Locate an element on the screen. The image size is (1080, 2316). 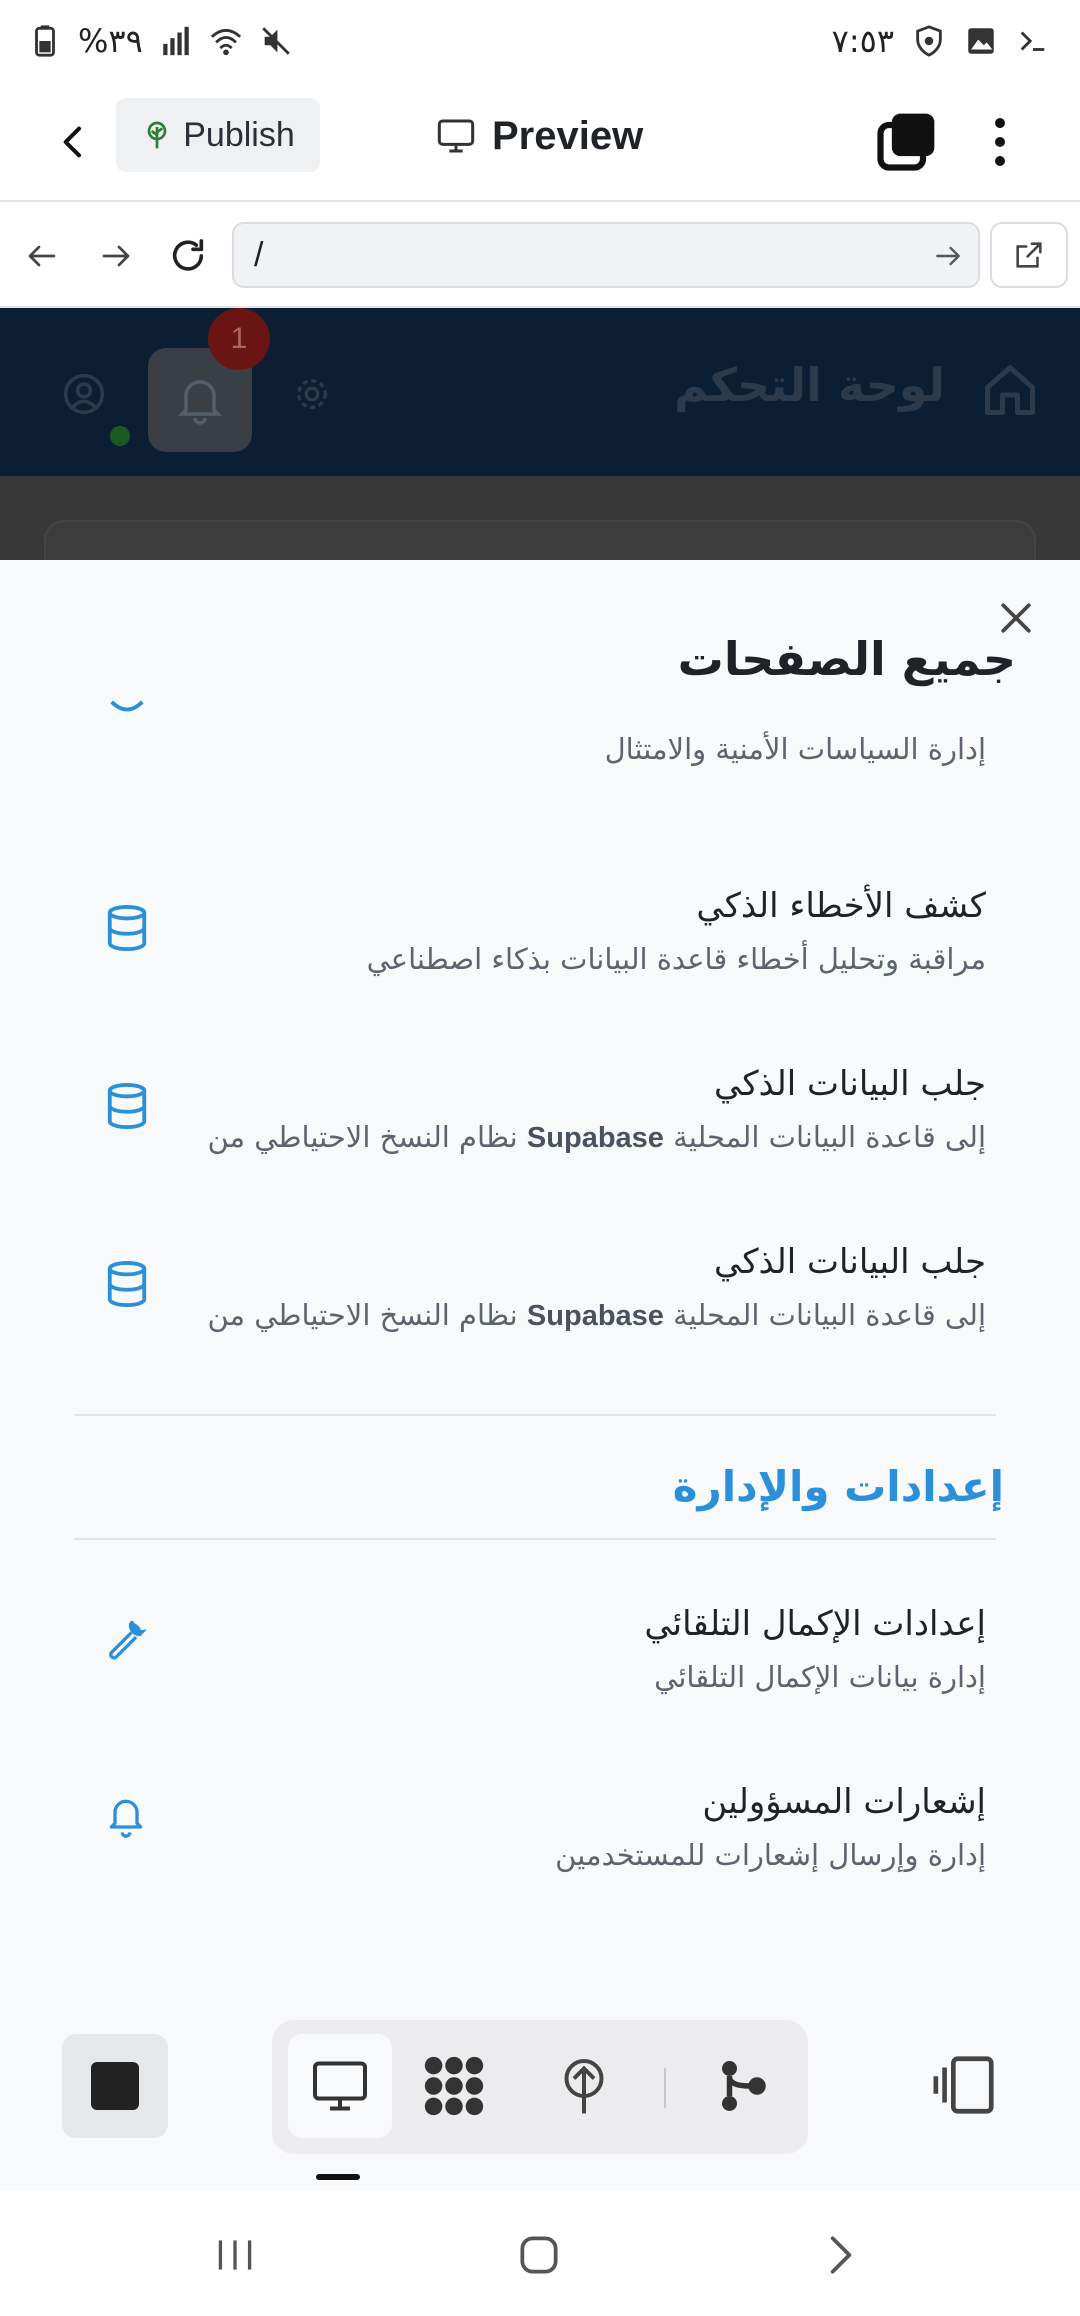
browser-forward-button is located at coordinates (116, 256).